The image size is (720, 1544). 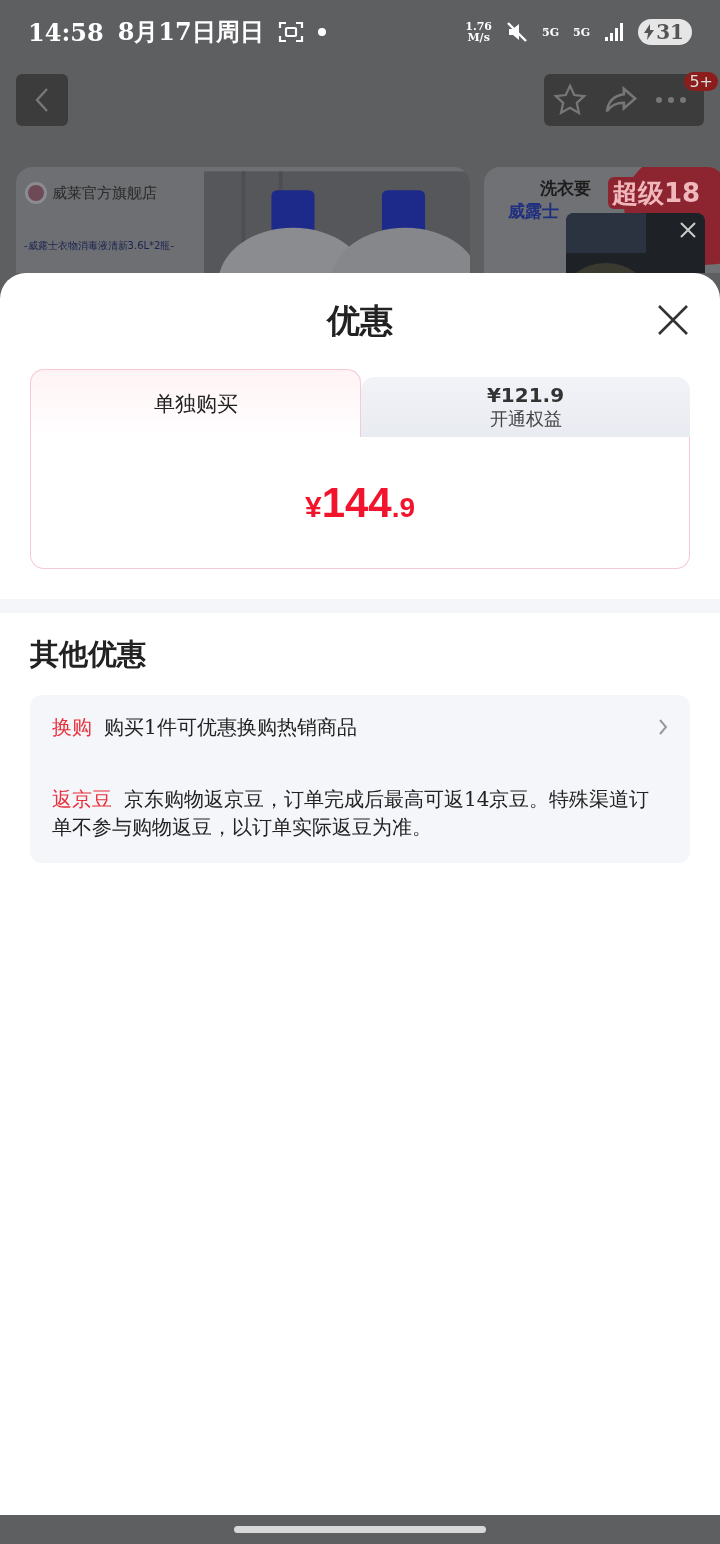 I want to click on store-name: 威莱官方旗舰店, so click(x=104, y=193).